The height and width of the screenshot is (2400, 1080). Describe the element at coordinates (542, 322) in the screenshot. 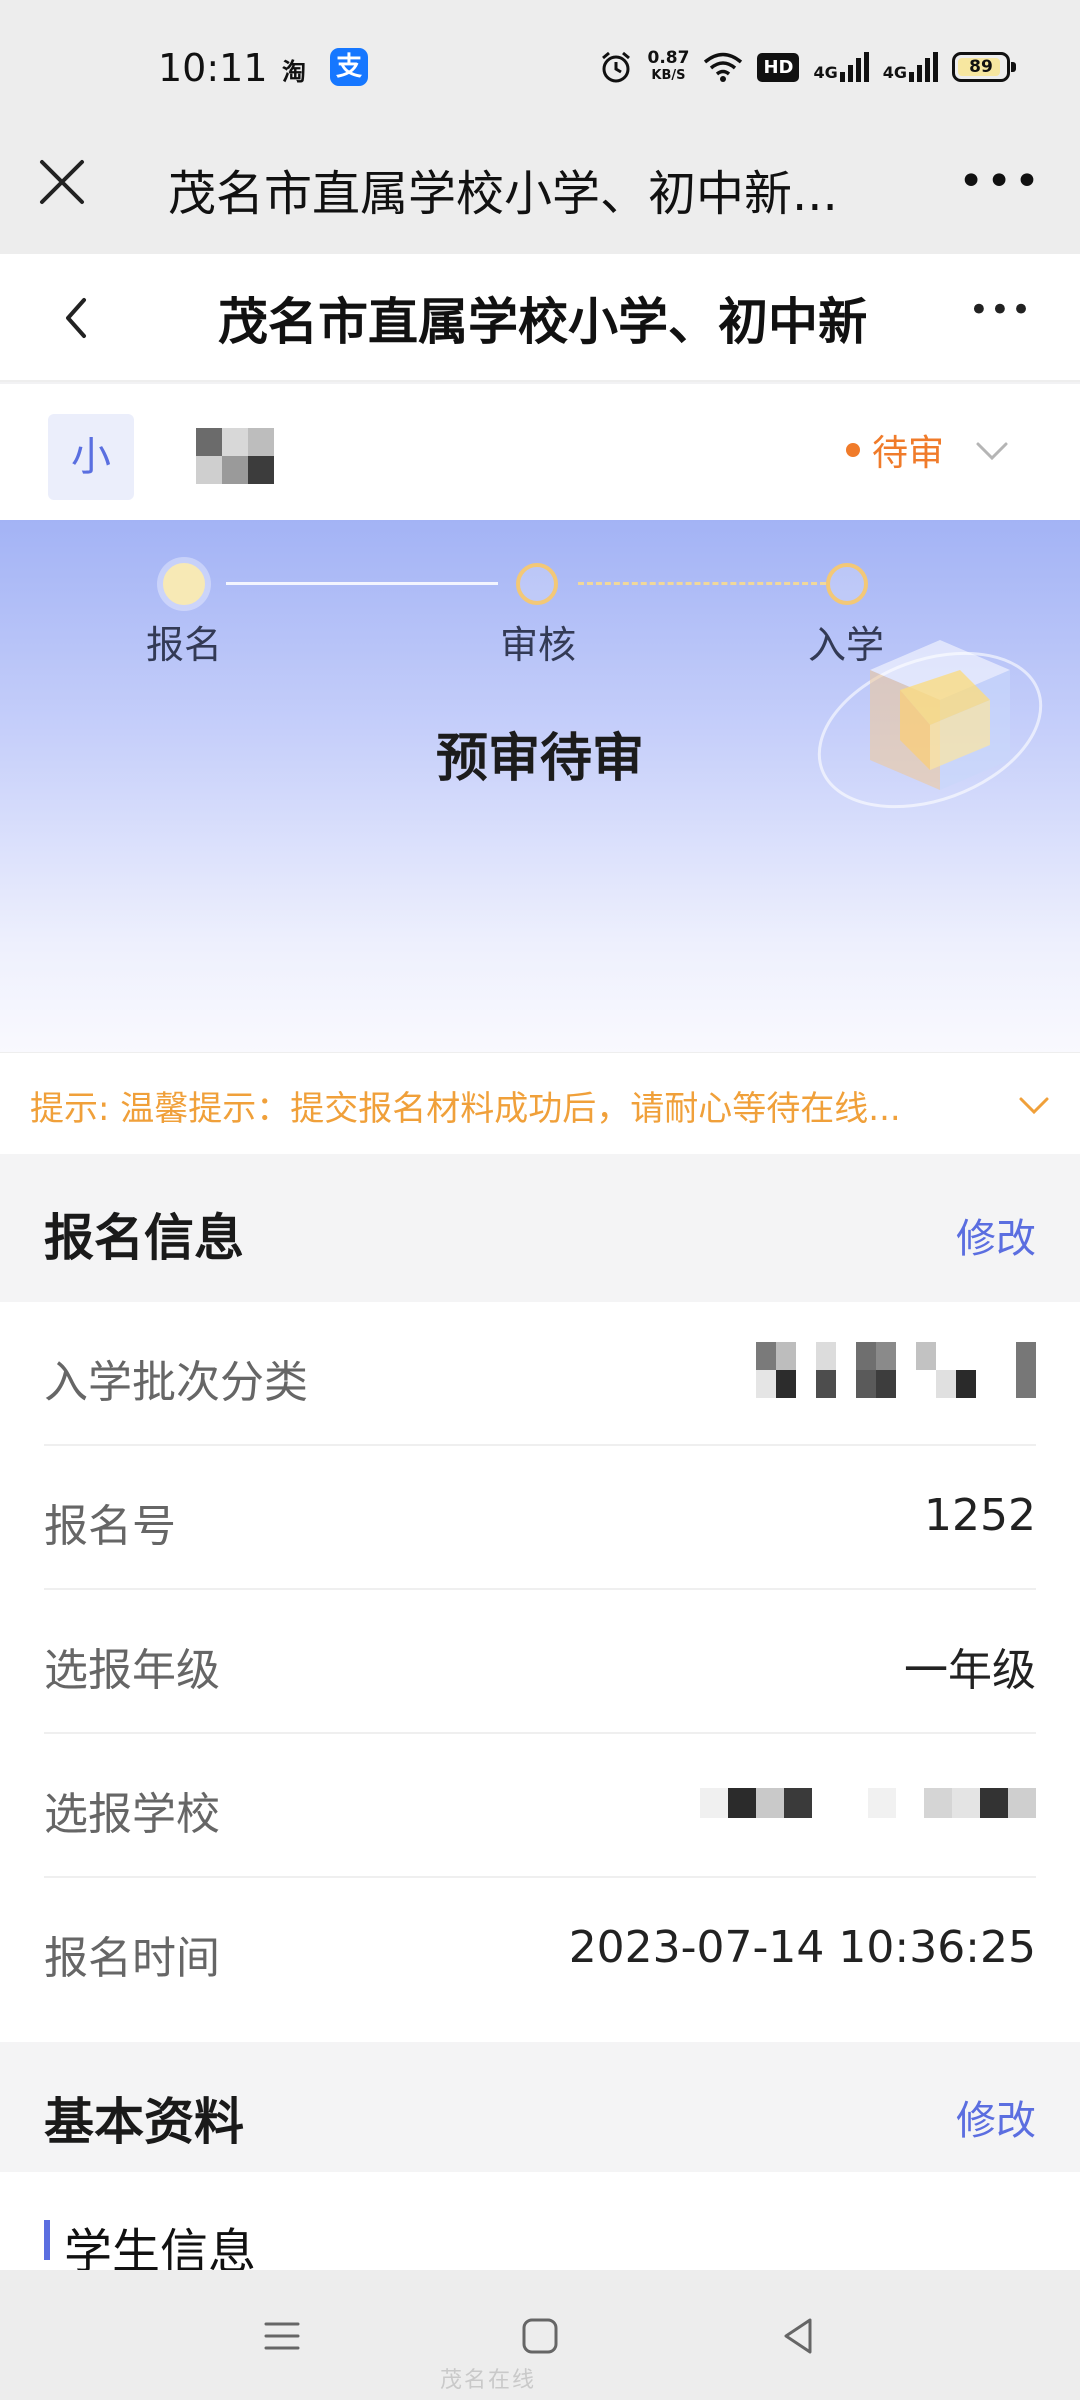

I see `page-title: 茂名市直属学校小学、初中新` at that location.